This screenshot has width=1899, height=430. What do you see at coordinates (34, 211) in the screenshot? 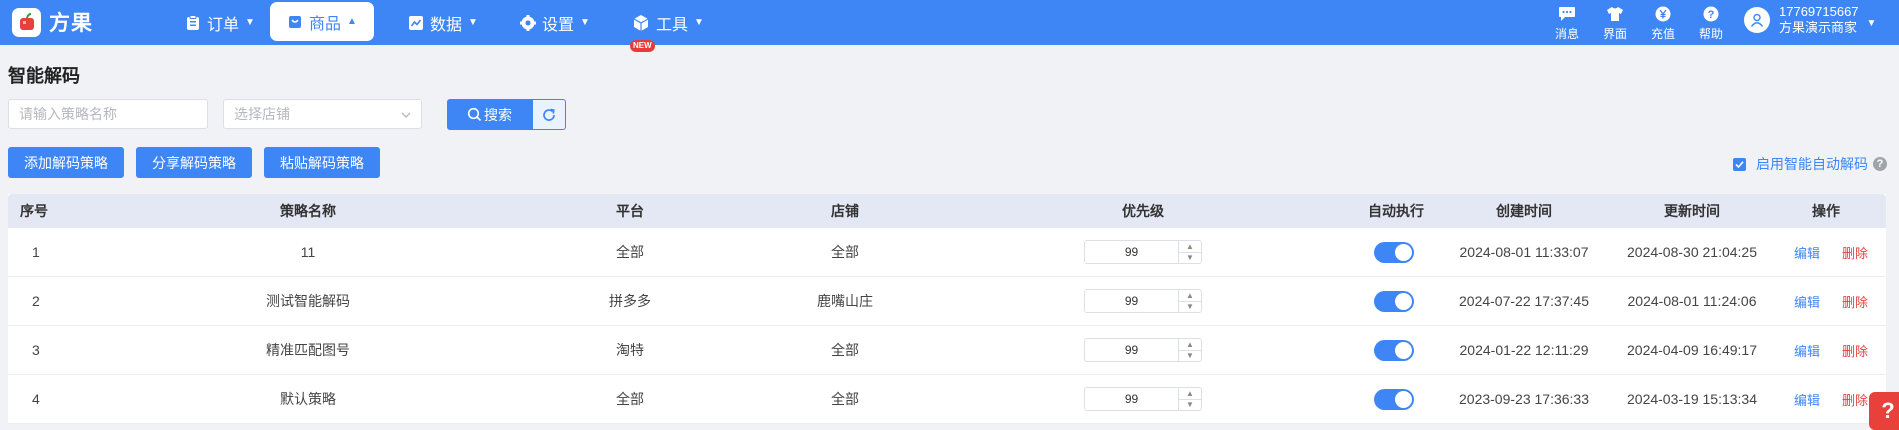
I see `col-header: 序号` at bounding box center [34, 211].